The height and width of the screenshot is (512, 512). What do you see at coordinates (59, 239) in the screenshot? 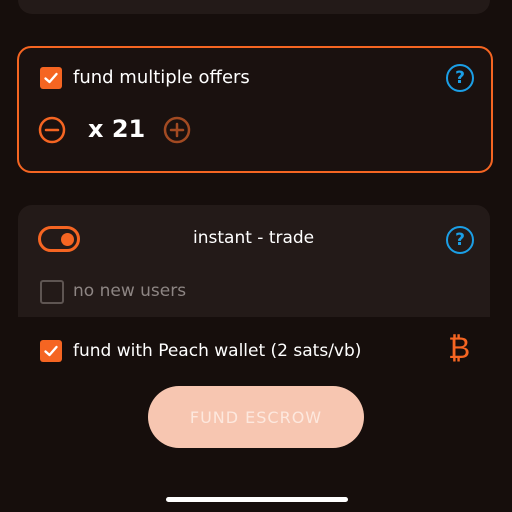
I see `instant-trade-toggle` at bounding box center [59, 239].